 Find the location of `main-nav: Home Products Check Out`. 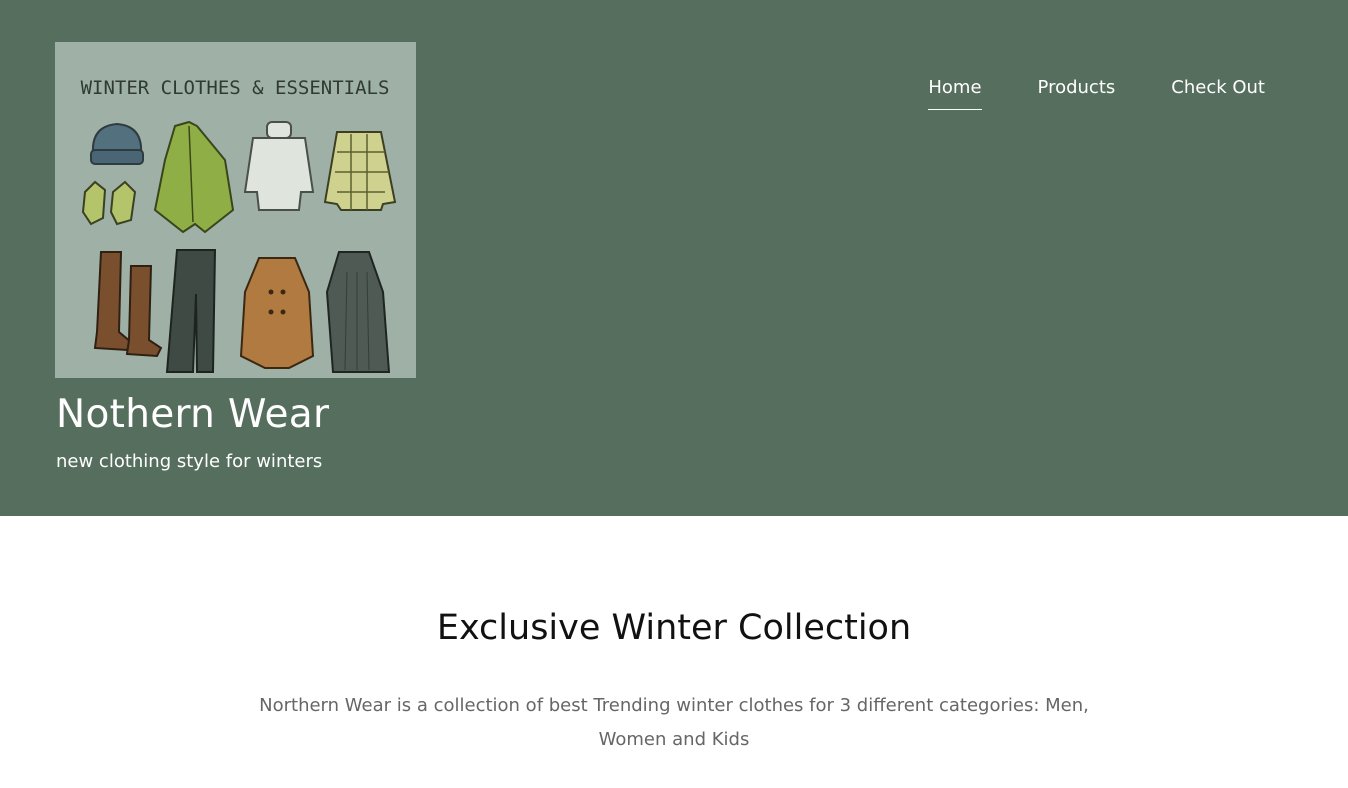

main-nav: Home Products Check Out is located at coordinates (1096, 93).